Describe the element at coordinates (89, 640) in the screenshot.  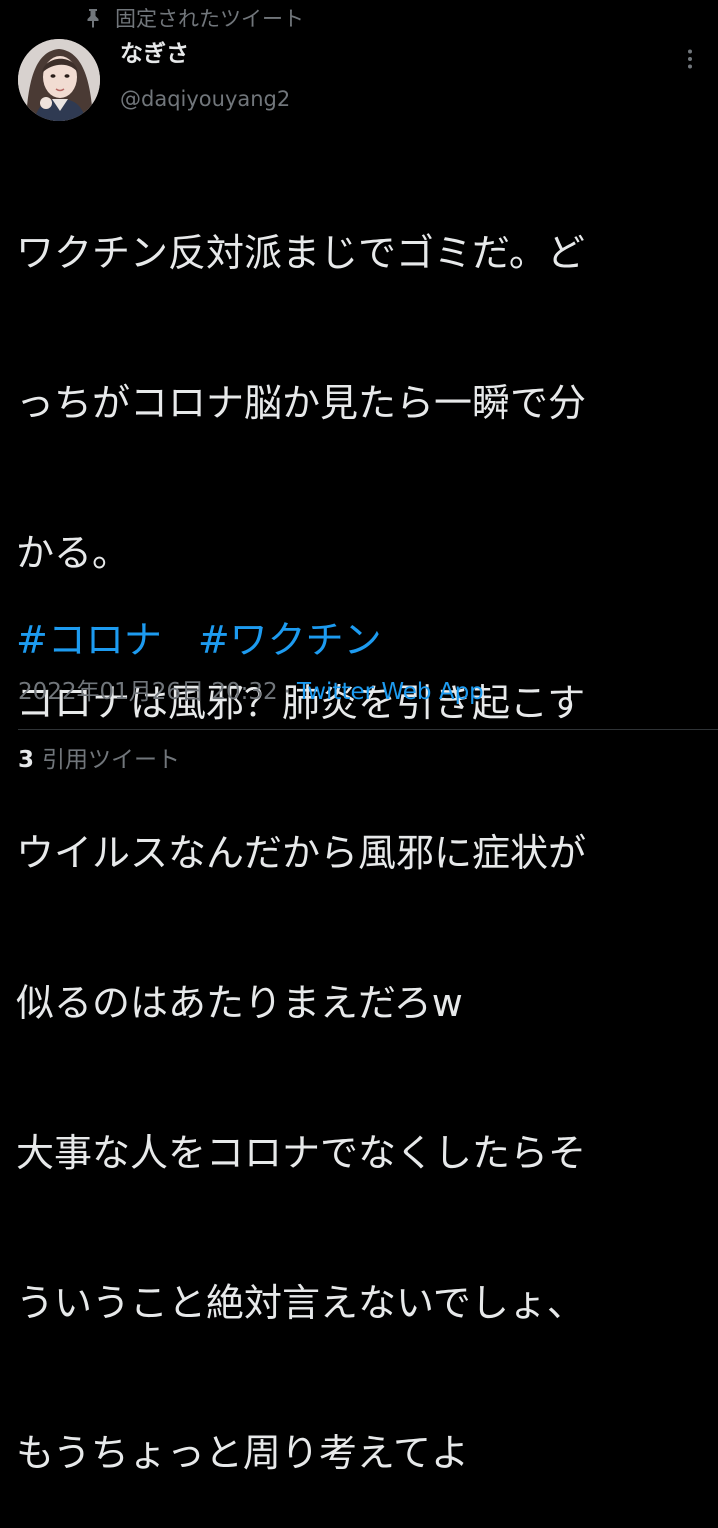
I see `hashtag-link-corona: #コロナ` at that location.